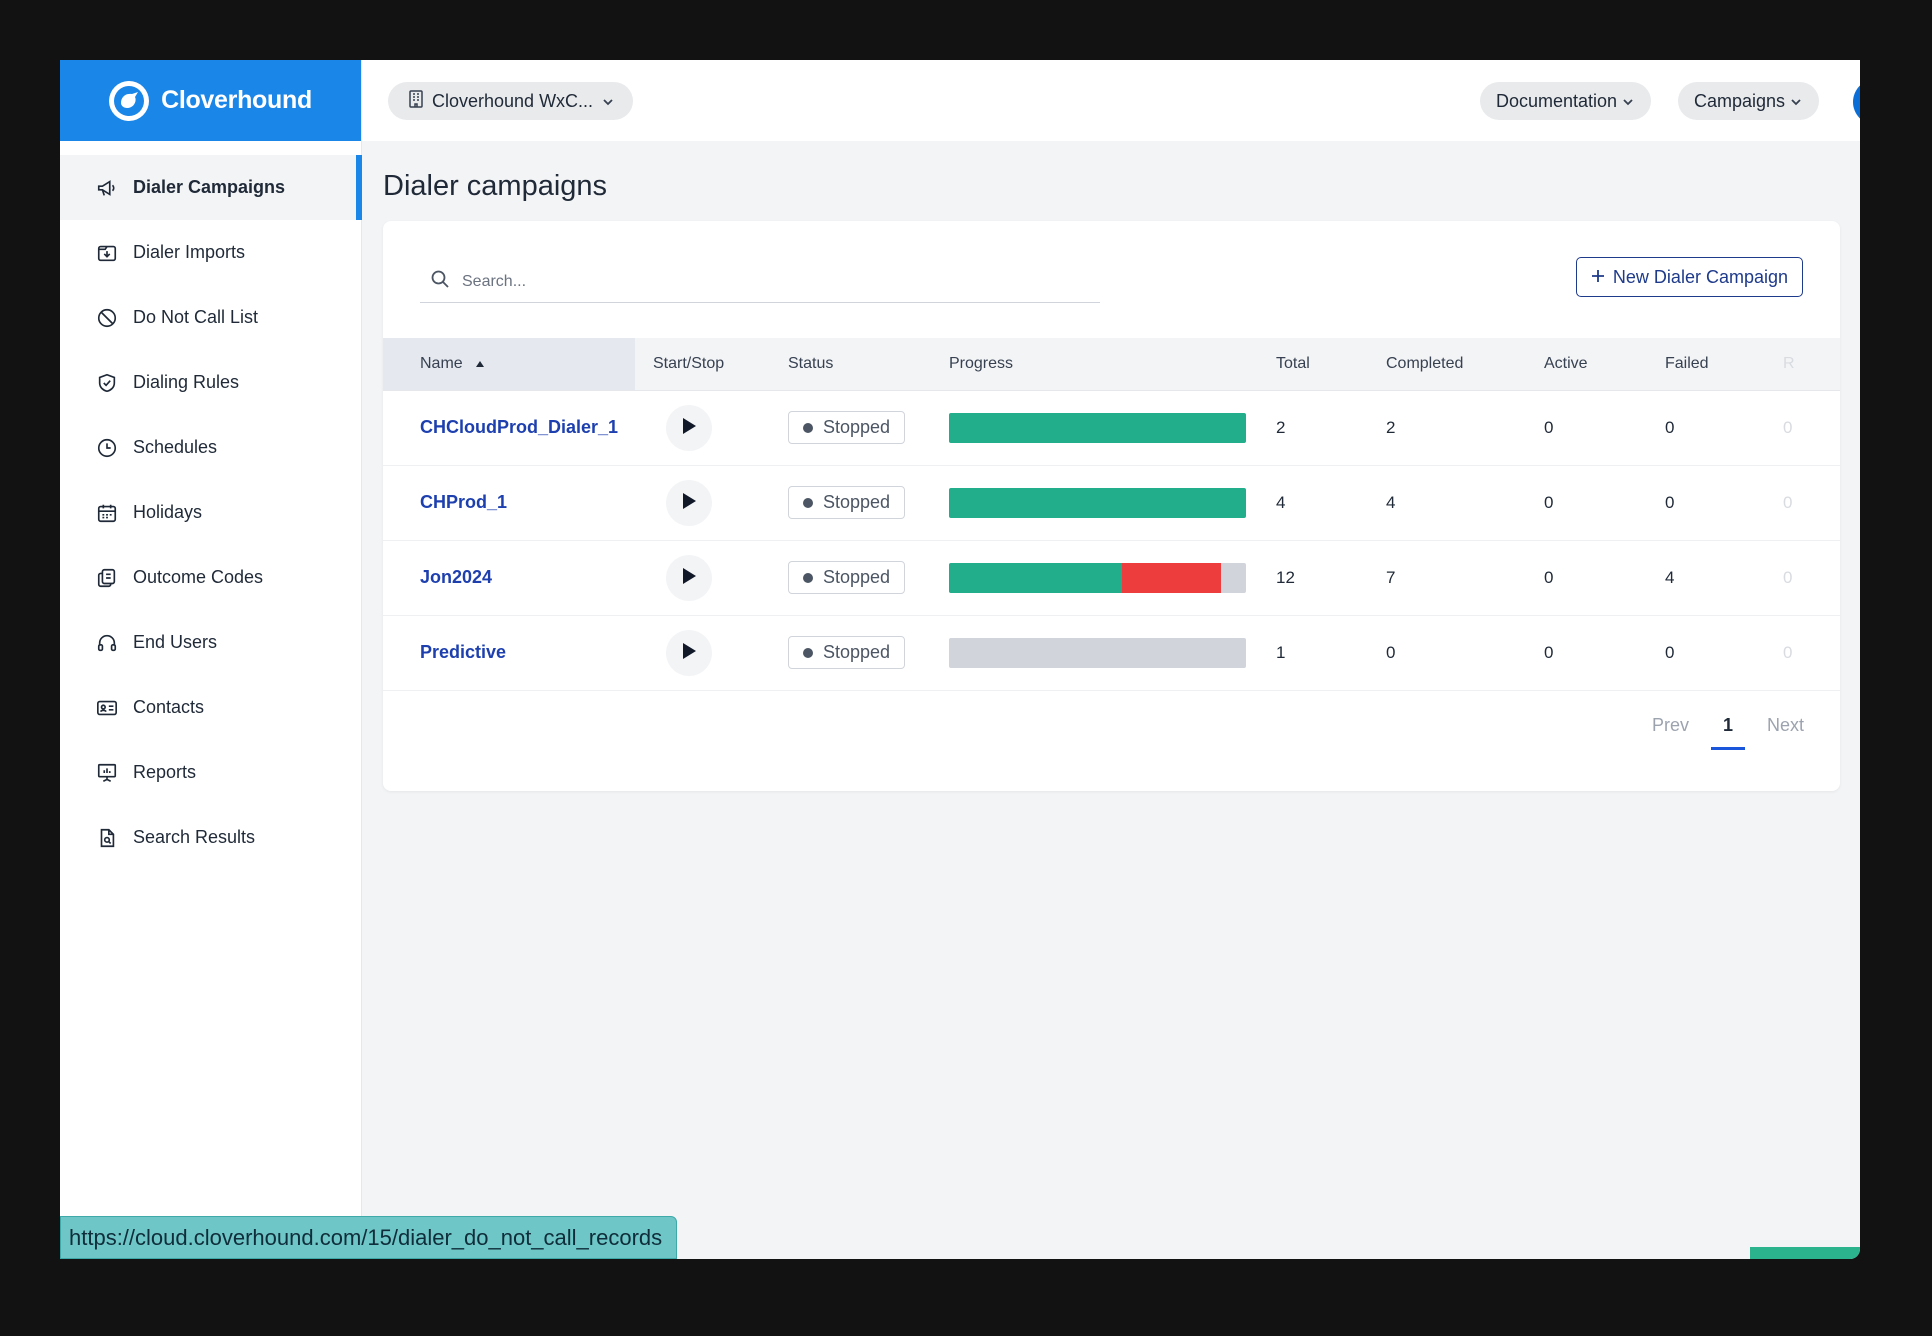 The height and width of the screenshot is (1336, 1932). I want to click on sidebar-item-schedules: Schedules, so click(210, 447).